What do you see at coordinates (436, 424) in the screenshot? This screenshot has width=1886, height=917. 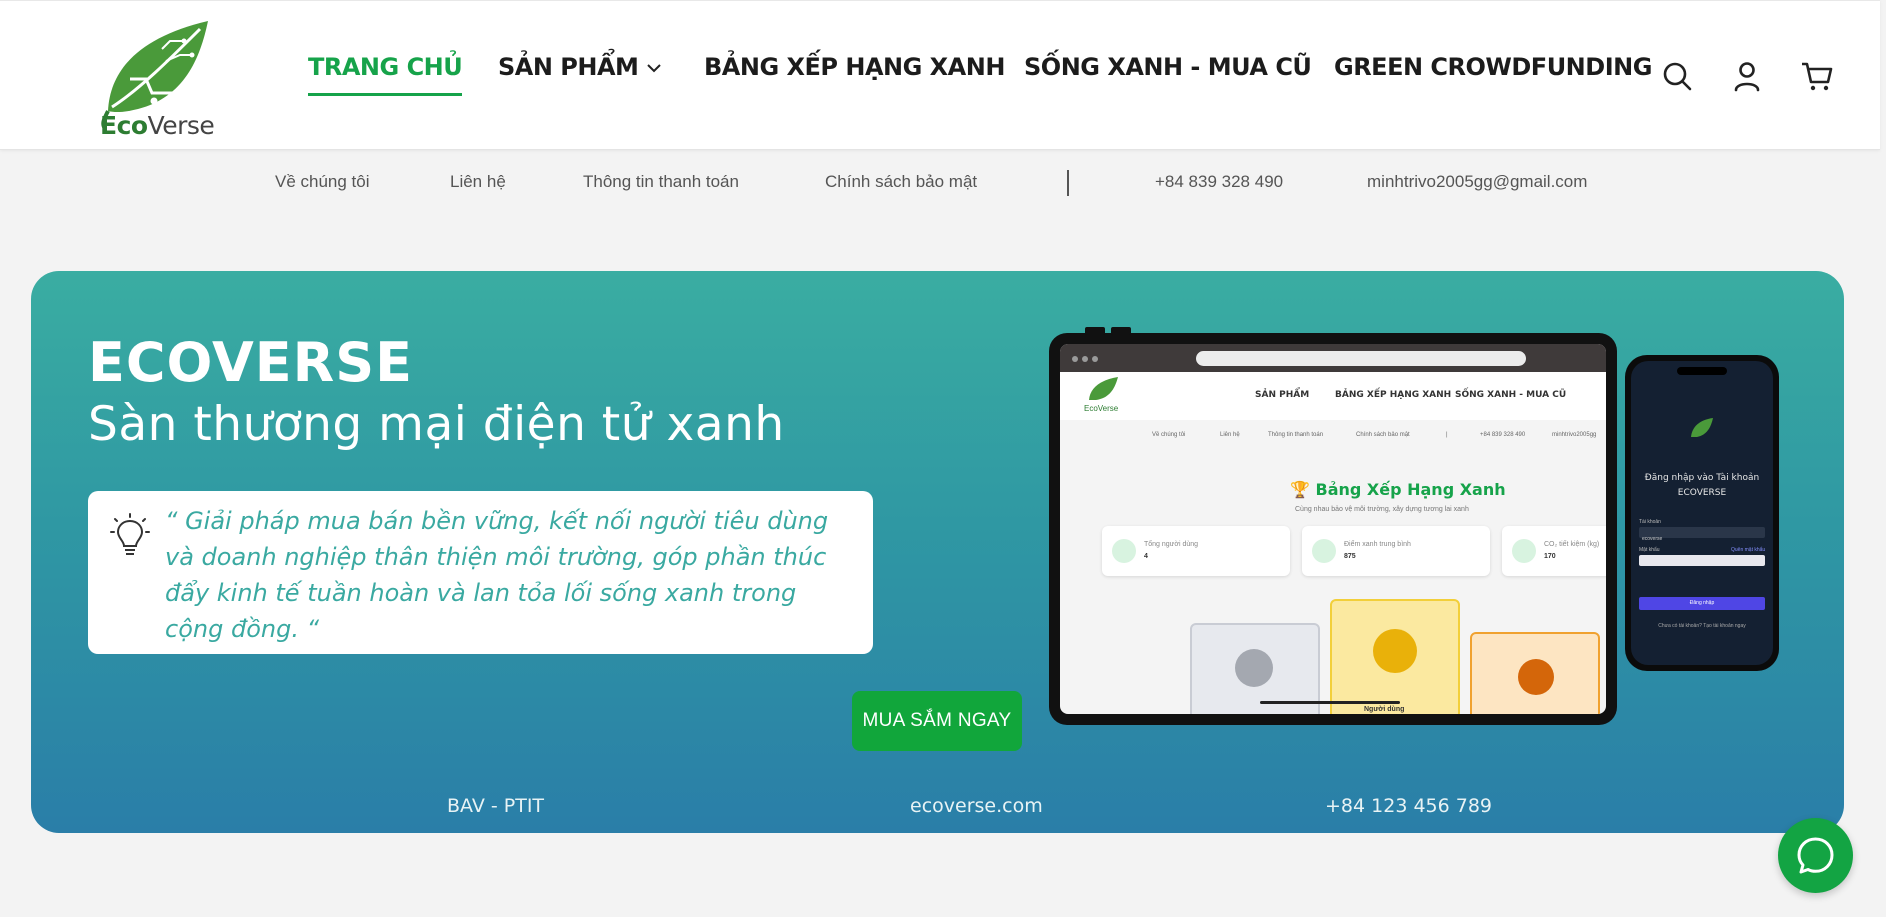 I see `hero-subtitle: Sàn thương mại điện tử xanh` at bounding box center [436, 424].